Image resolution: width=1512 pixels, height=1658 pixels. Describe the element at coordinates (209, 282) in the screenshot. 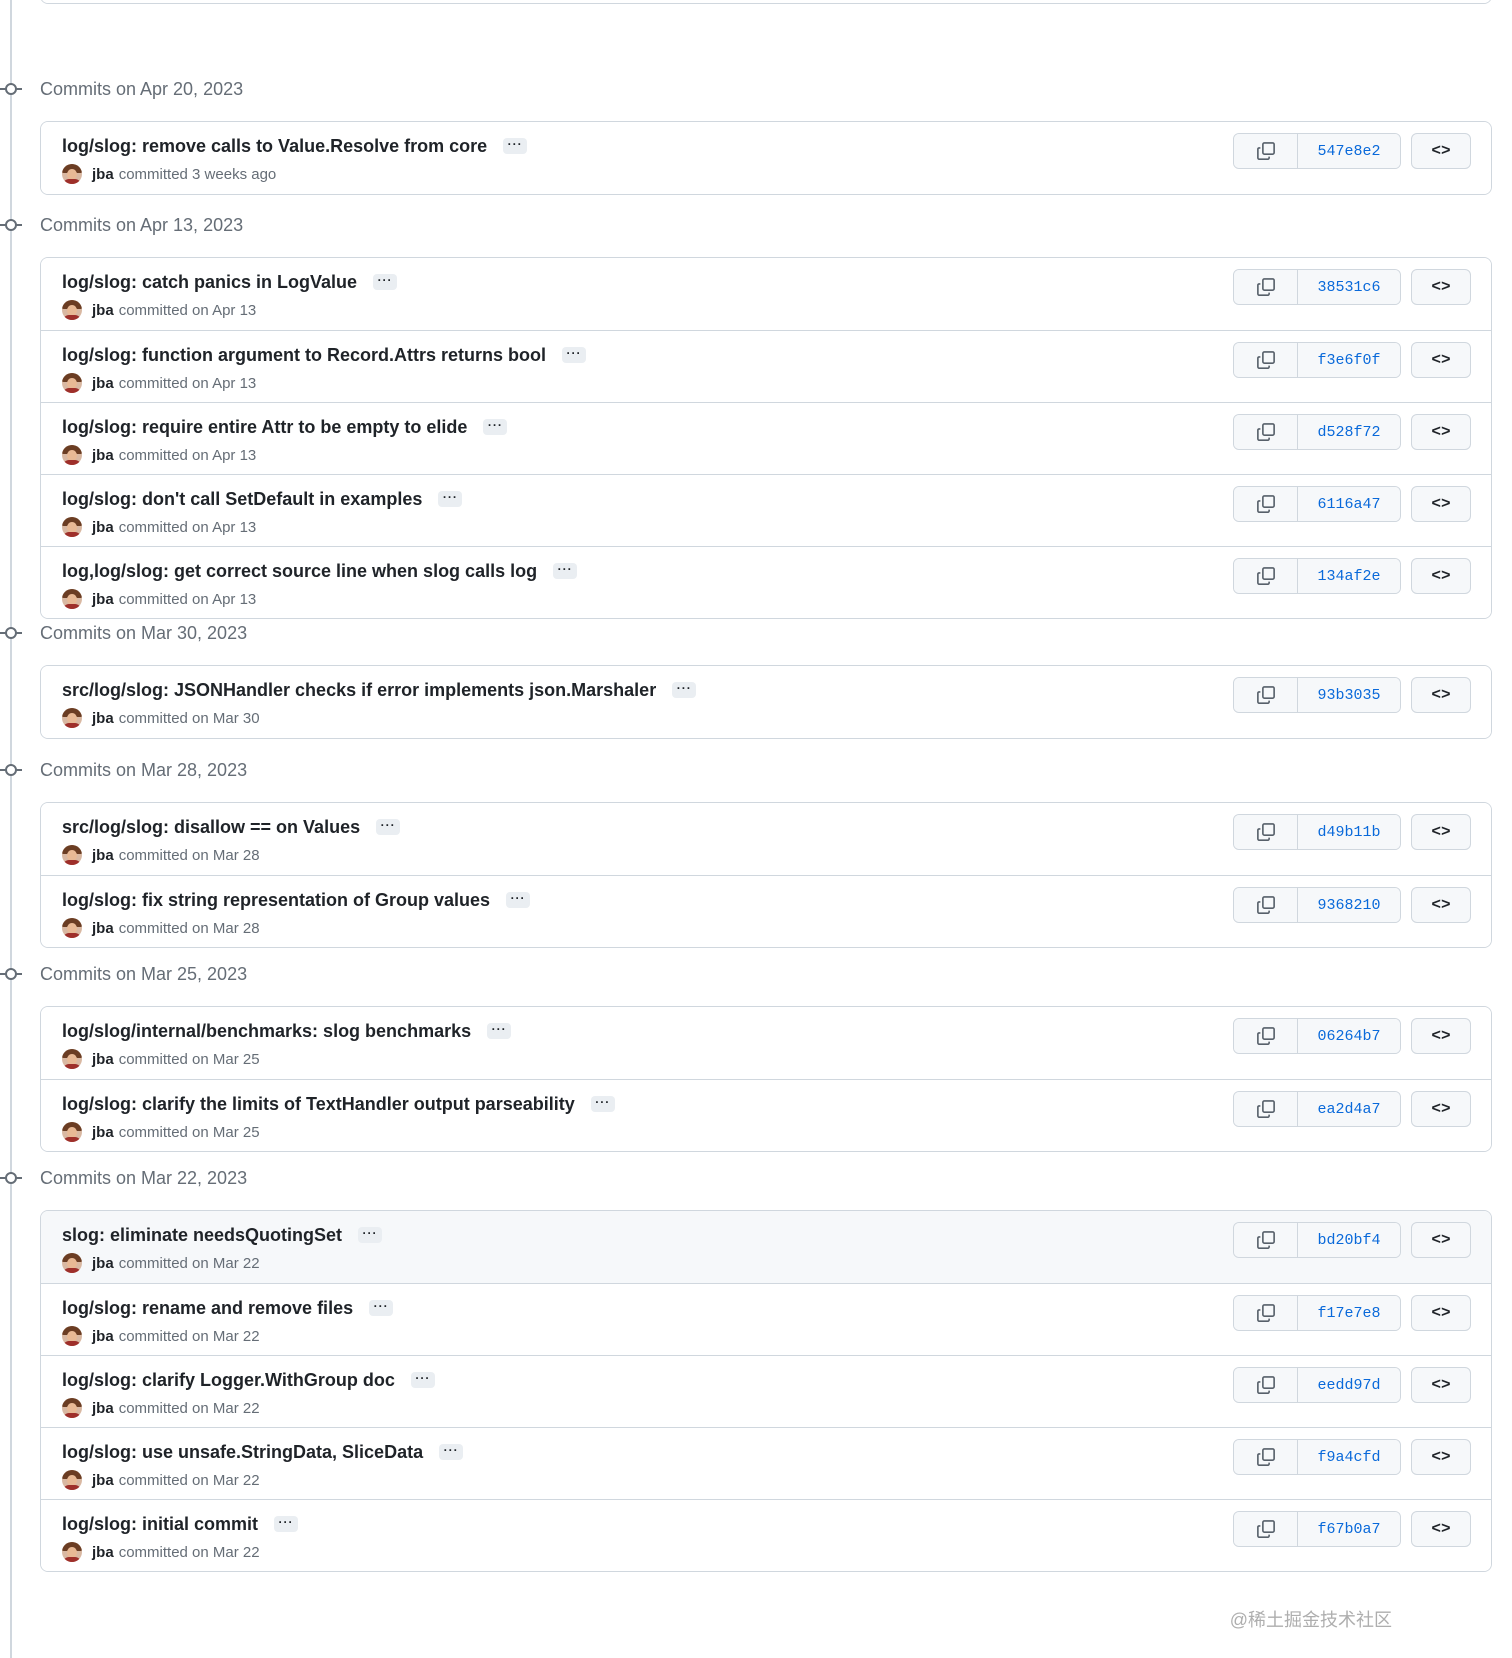

I see `commit-title-link: log/slog: catch panics in LogValue` at that location.